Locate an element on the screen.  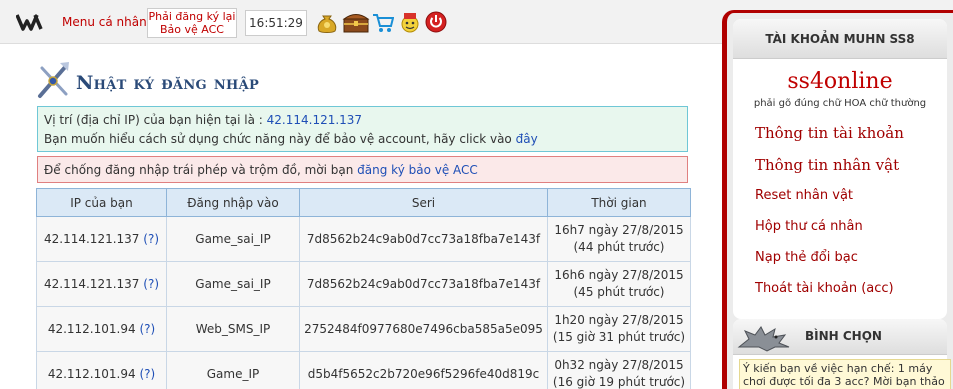
account-panel-header: TÀI KHOẢN MUHN SS8 is located at coordinates (840, 39).